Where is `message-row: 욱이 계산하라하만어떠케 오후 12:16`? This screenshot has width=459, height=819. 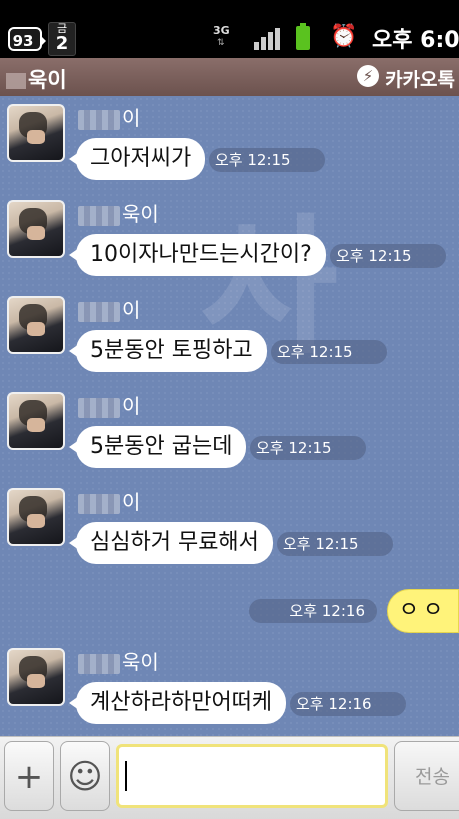 message-row: 욱이 계산하라하만어떠케 오후 12:16 is located at coordinates (229, 688).